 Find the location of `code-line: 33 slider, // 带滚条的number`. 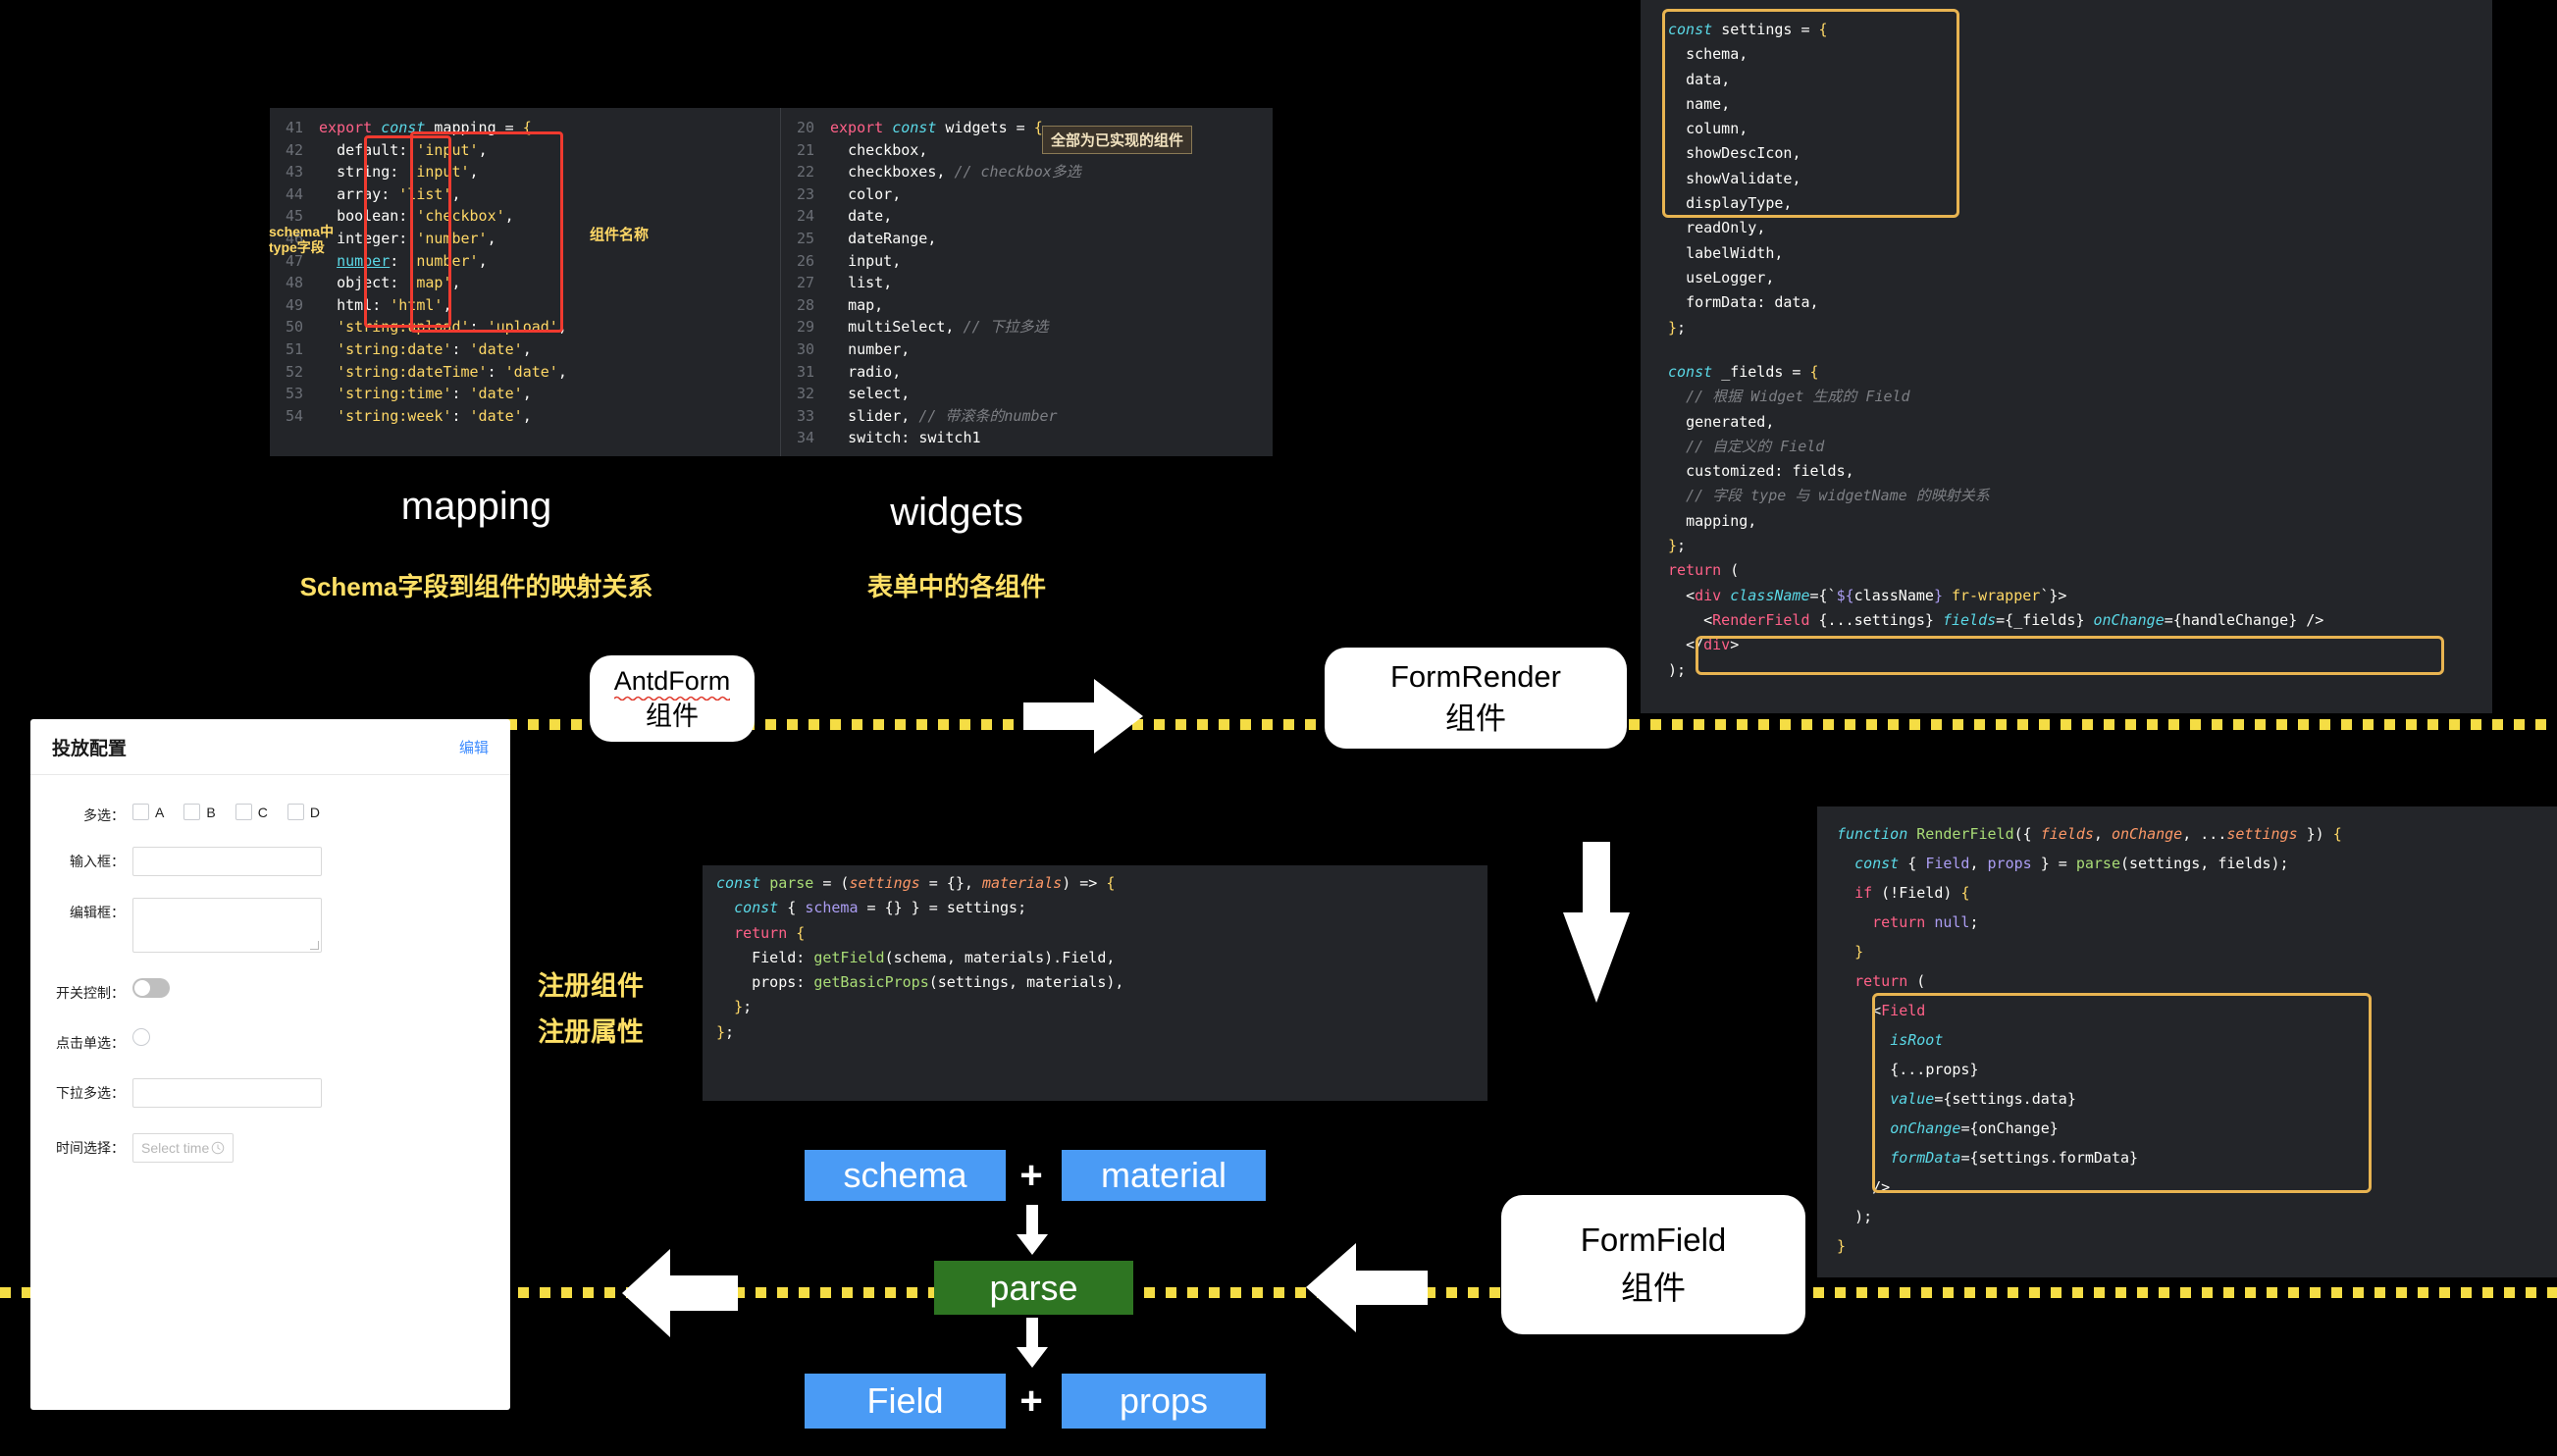

code-line: 33 slider, // 带滚条的number is located at coordinates (1027, 416).